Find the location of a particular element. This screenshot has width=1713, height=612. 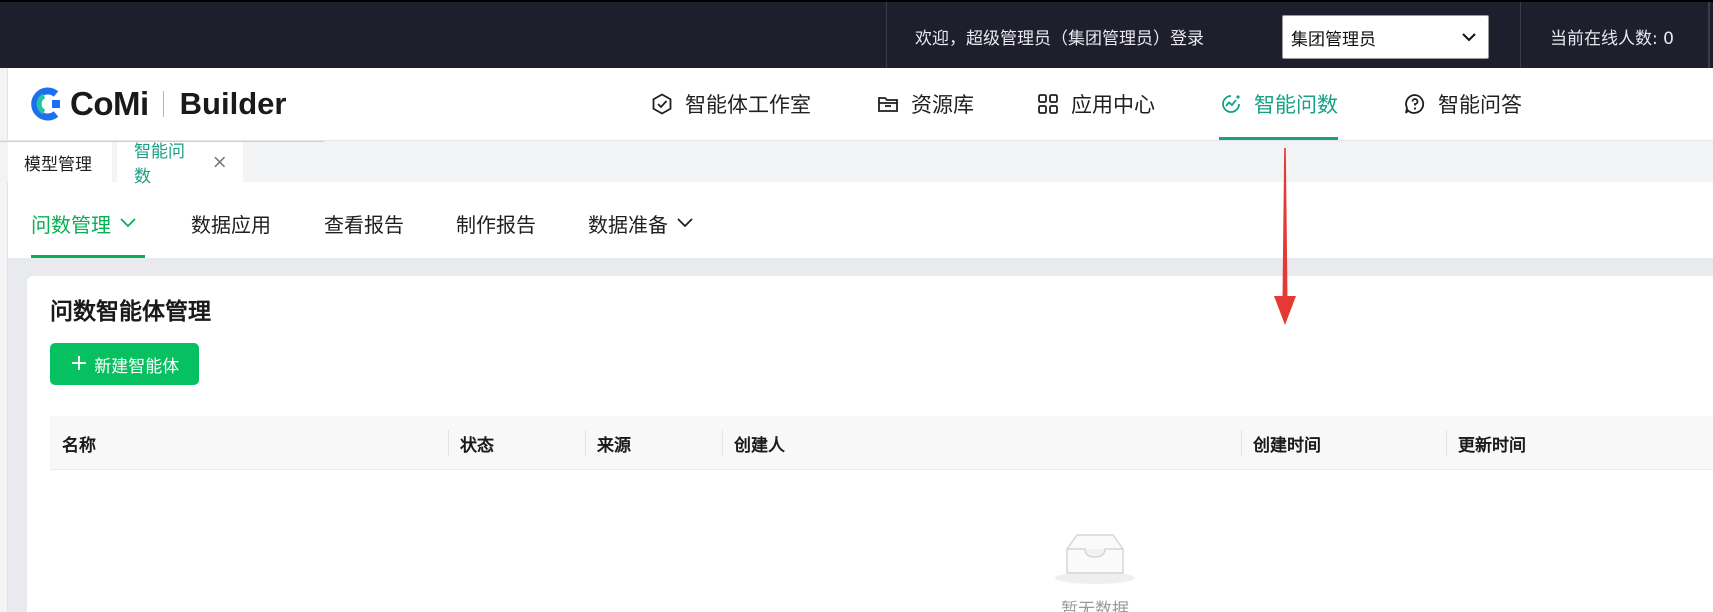

column-label: 名称 is located at coordinates (79, 445).